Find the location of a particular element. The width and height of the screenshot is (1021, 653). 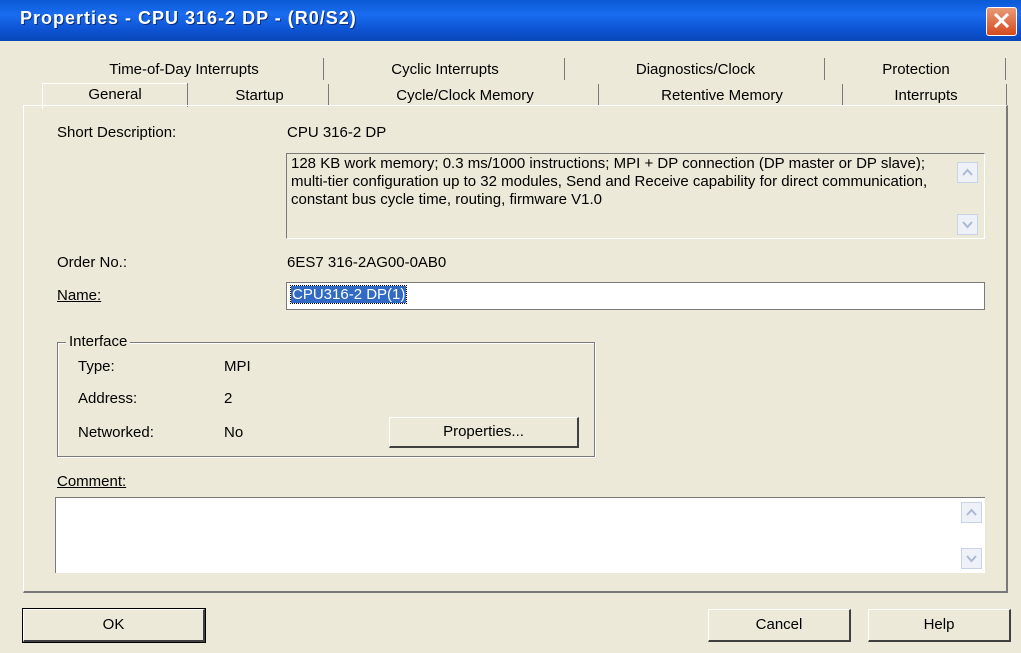

order-no-label: Order No.: is located at coordinates (92, 262).